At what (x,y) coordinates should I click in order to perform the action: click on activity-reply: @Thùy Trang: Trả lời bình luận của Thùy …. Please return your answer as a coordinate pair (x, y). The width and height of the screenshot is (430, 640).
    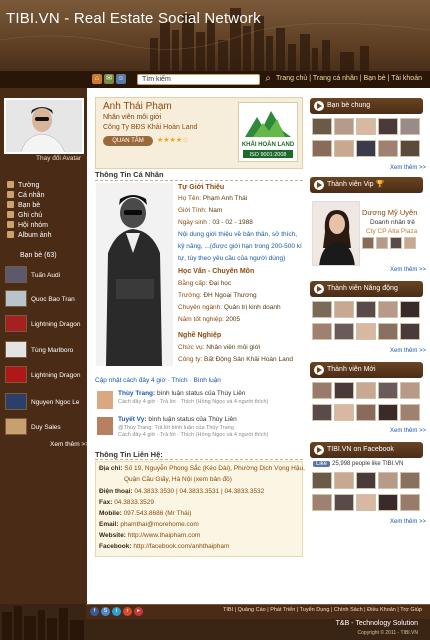
    Looking at the image, I should click on (176, 428).